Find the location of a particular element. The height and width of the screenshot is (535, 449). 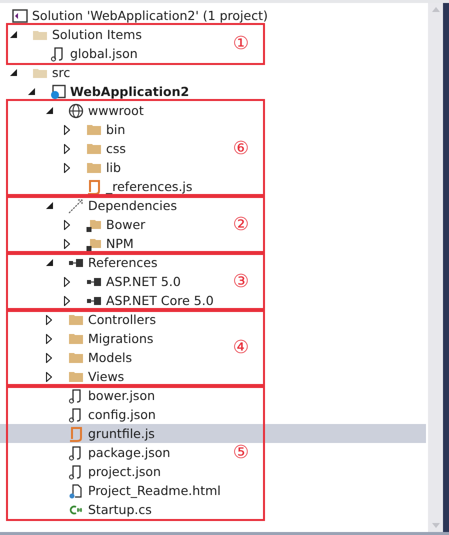

globe-icon is located at coordinates (76, 110).